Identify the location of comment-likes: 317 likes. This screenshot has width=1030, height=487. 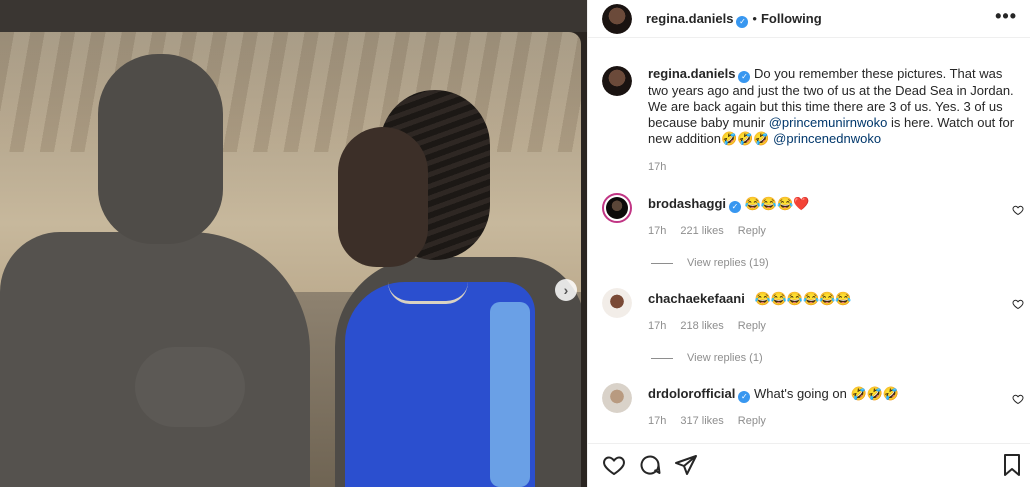
(701, 421).